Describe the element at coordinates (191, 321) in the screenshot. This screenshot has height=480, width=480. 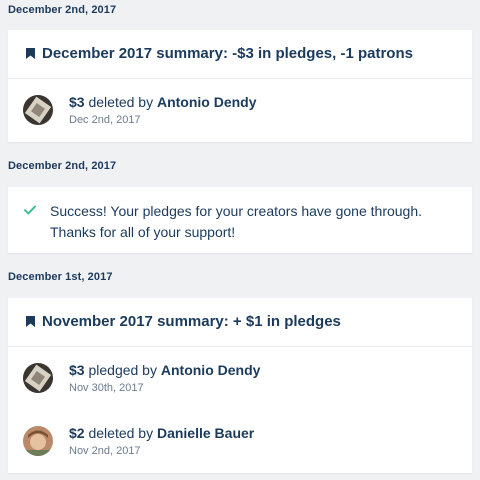
I see `summary-title: November 2017 summary: + $1 in pledges` at that location.